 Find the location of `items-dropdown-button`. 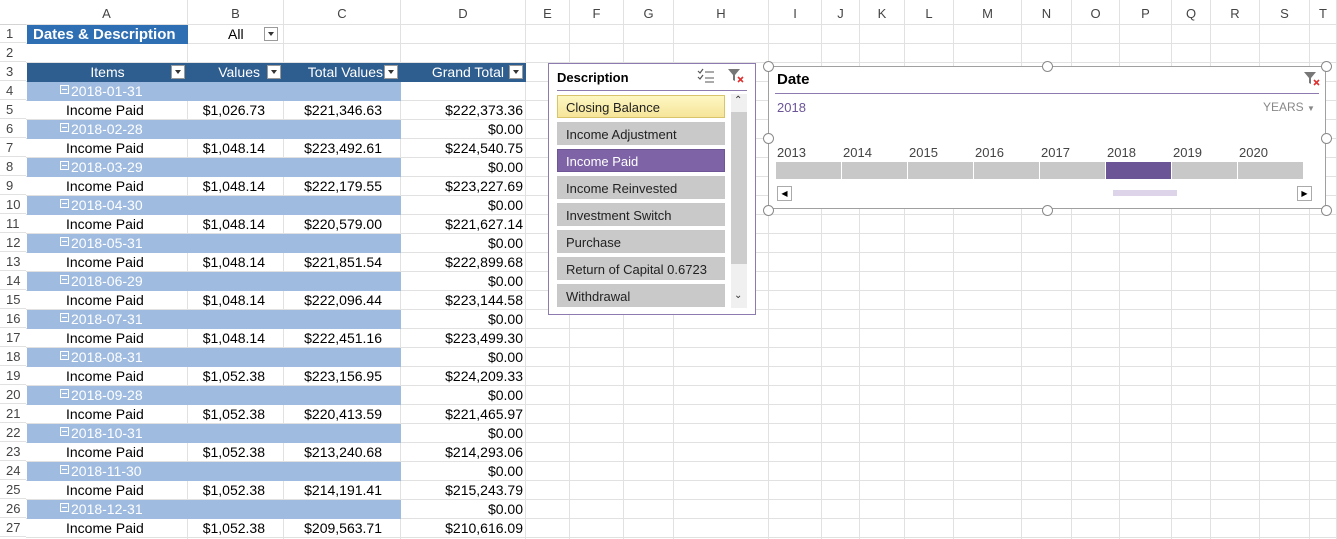

items-dropdown-button is located at coordinates (178, 72).